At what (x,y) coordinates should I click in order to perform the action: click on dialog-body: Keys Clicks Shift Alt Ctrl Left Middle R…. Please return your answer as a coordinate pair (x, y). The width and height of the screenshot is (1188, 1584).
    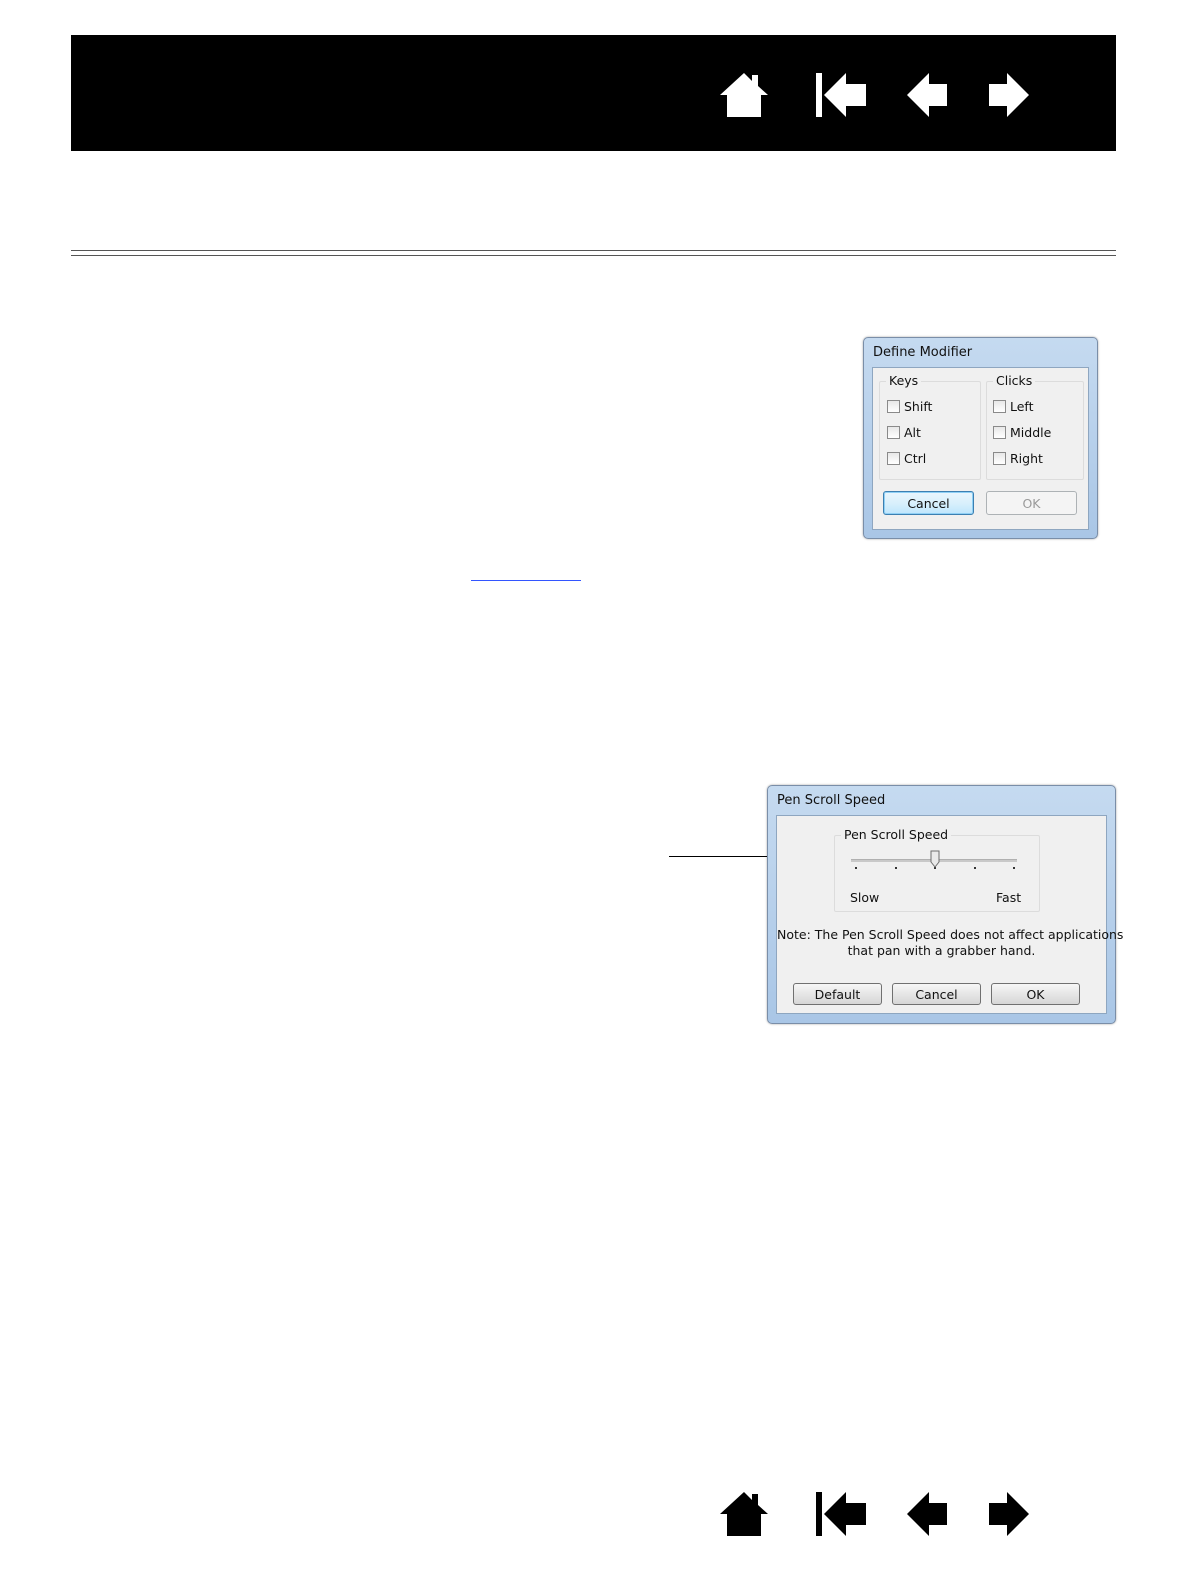
    Looking at the image, I should click on (980, 448).